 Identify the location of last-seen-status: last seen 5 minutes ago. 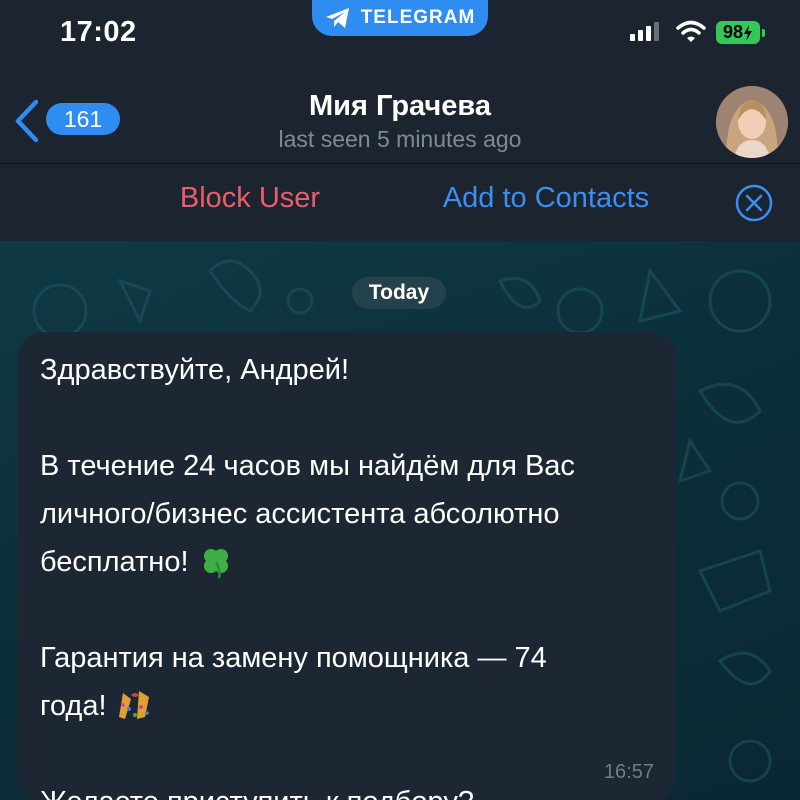
(400, 139).